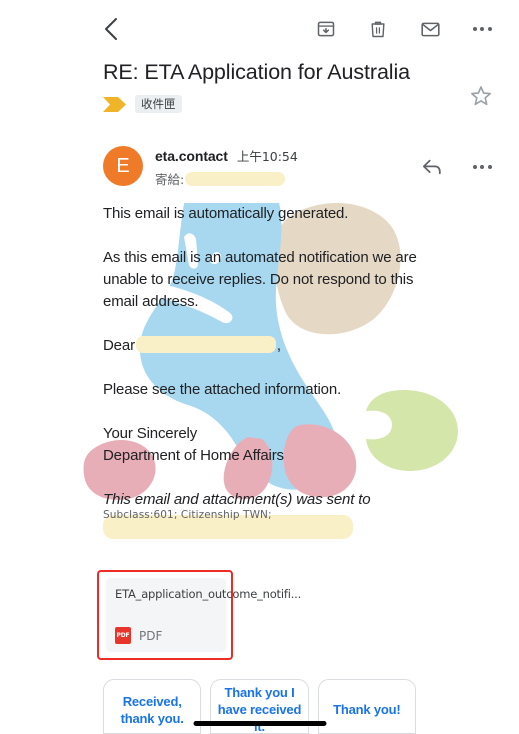 This screenshot has height=734, width=519. What do you see at coordinates (366, 706) in the screenshot?
I see `smart-reply-chip-3: Thank you!` at bounding box center [366, 706].